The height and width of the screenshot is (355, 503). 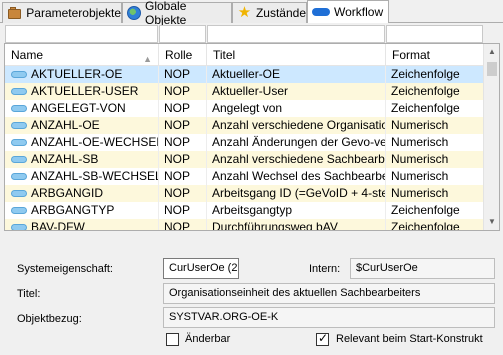 I want to click on cell-text: ARBGANGTYP, so click(x=73, y=210).